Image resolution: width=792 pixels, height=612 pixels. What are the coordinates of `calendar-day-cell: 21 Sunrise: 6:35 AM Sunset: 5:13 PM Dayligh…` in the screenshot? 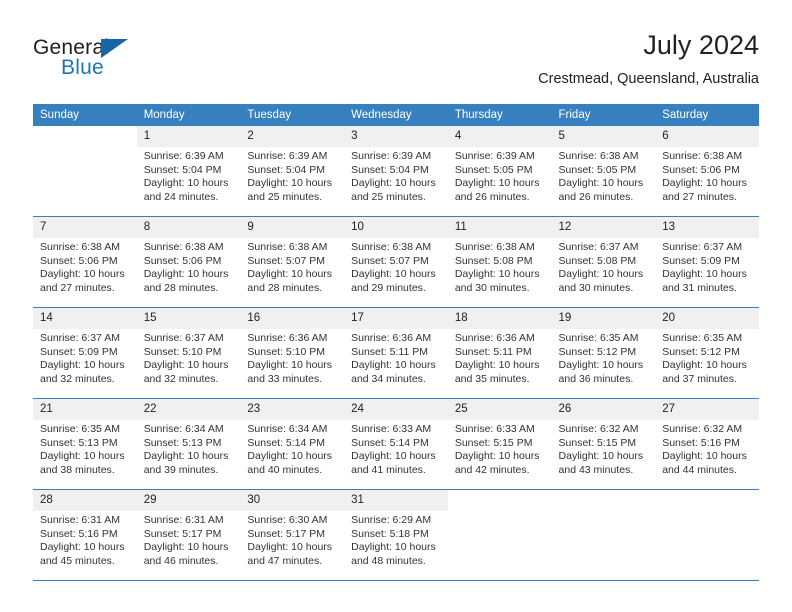 It's located at (85, 444).